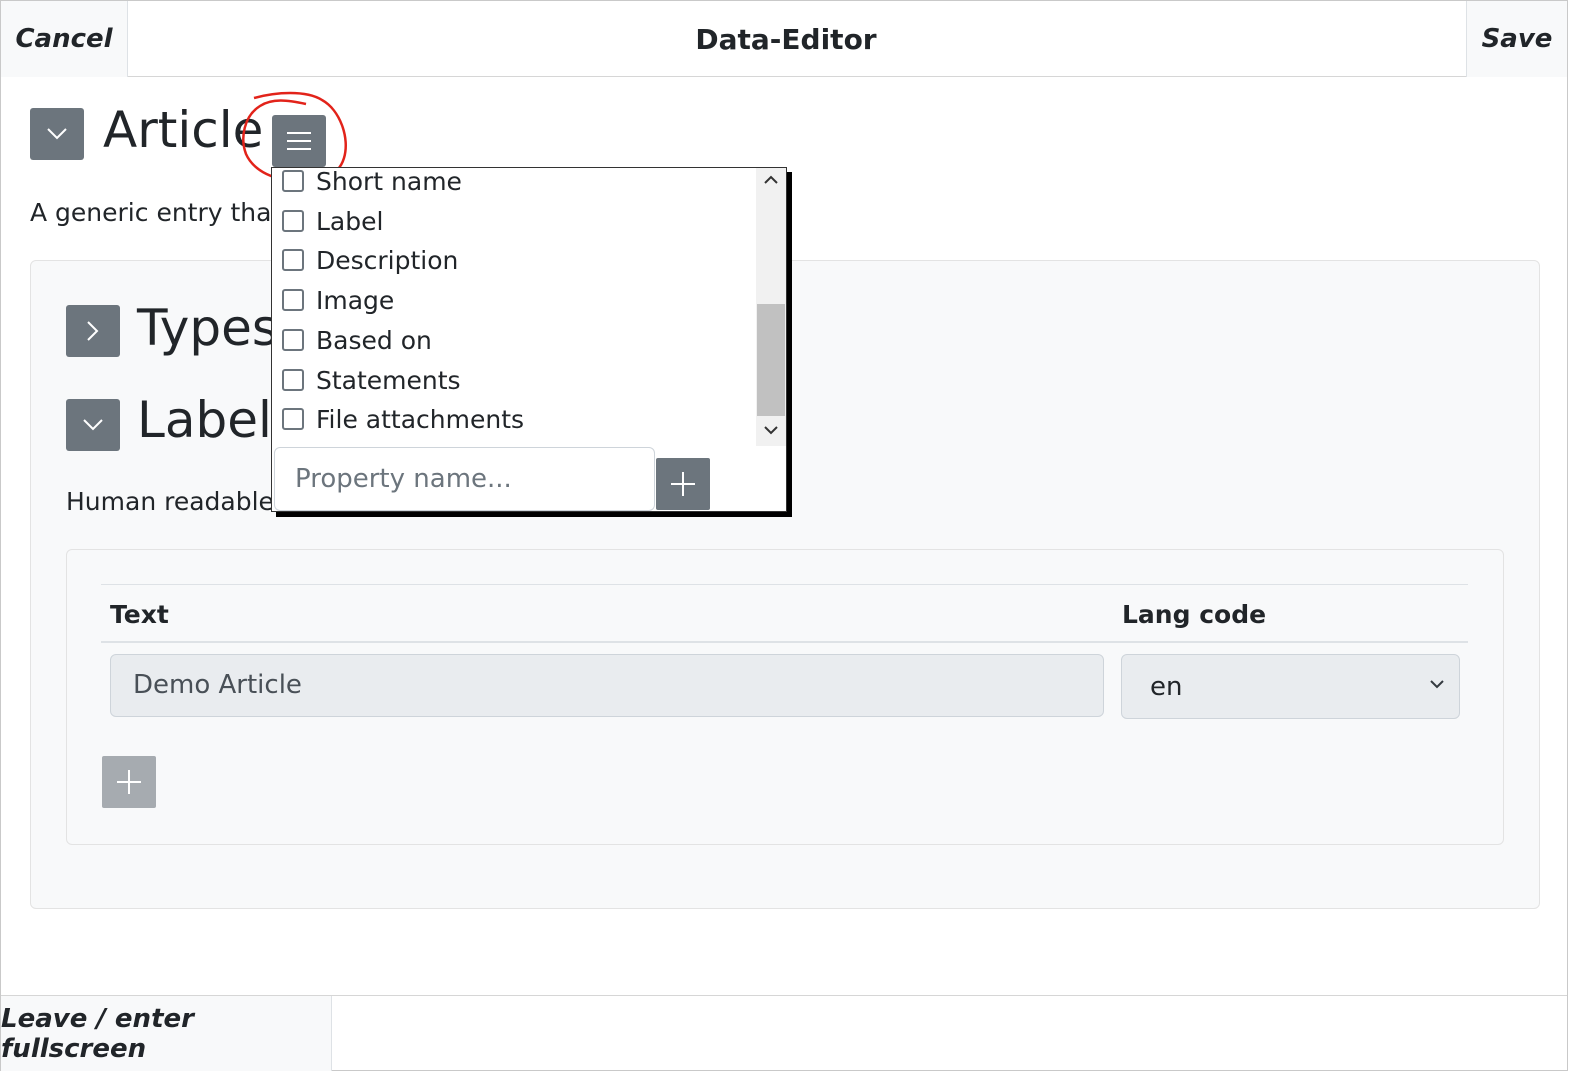 The image size is (1589, 1085). Describe the element at coordinates (332, 221) in the screenshot. I see `property-option-label: Label` at that location.